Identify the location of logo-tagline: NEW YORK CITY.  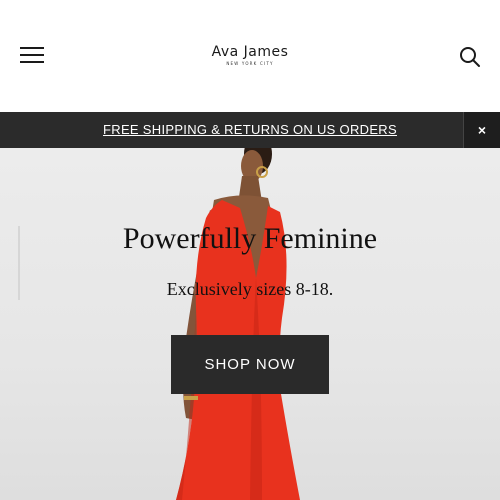
(250, 63).